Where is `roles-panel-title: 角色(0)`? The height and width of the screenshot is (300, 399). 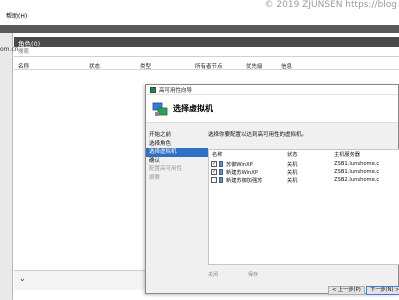 roles-panel-title: 角色(0) is located at coordinates (29, 44).